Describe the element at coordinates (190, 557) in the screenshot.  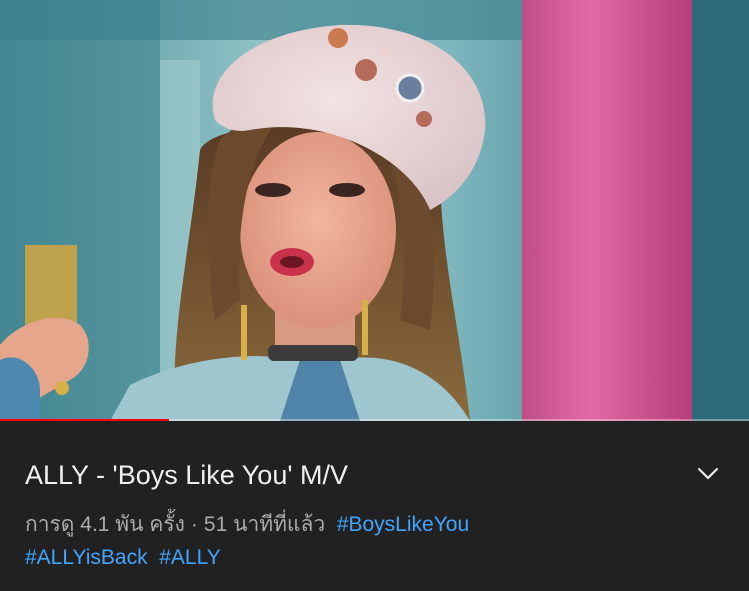
I see `hashtag-link: #ALLY` at that location.